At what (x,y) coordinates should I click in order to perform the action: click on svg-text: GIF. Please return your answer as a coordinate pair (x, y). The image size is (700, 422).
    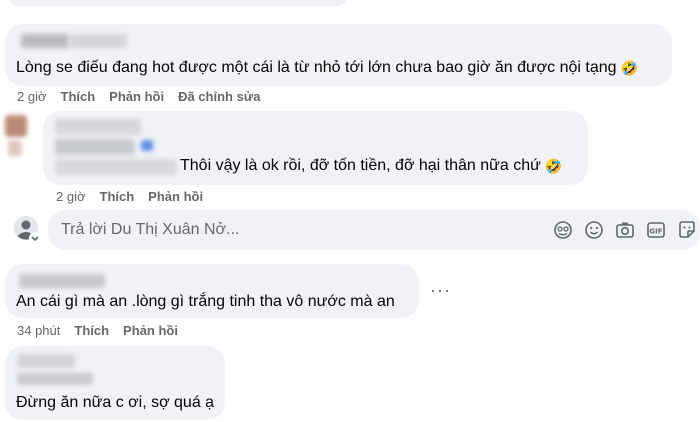
    Looking at the image, I should click on (655, 231).